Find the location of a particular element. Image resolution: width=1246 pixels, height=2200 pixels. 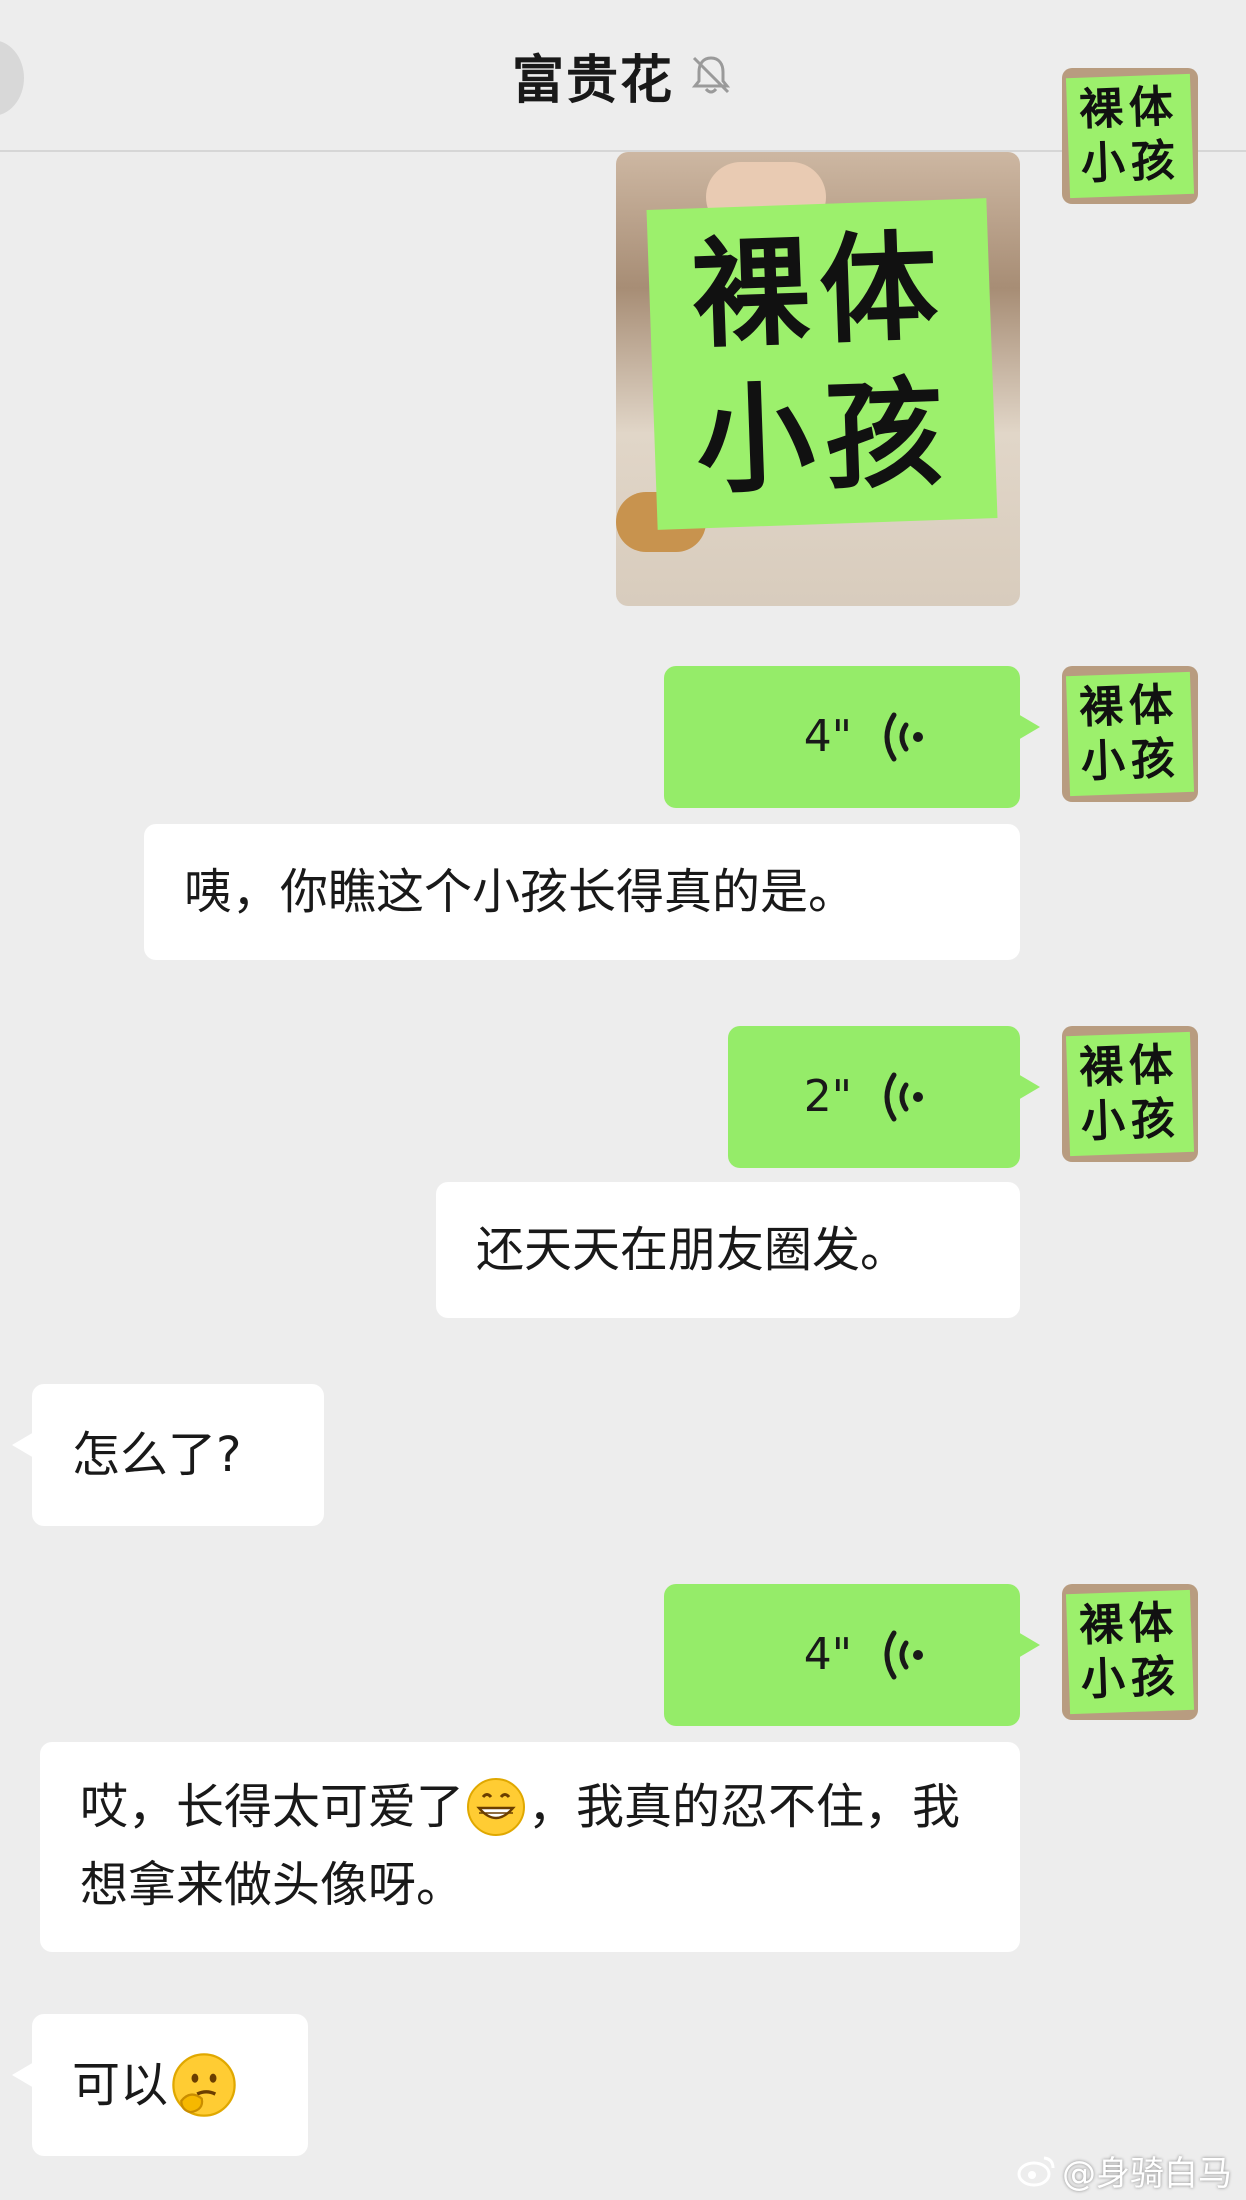

transcription-text-bubble: 咦，你瞧这个小孩长得真的是。 is located at coordinates (582, 892).